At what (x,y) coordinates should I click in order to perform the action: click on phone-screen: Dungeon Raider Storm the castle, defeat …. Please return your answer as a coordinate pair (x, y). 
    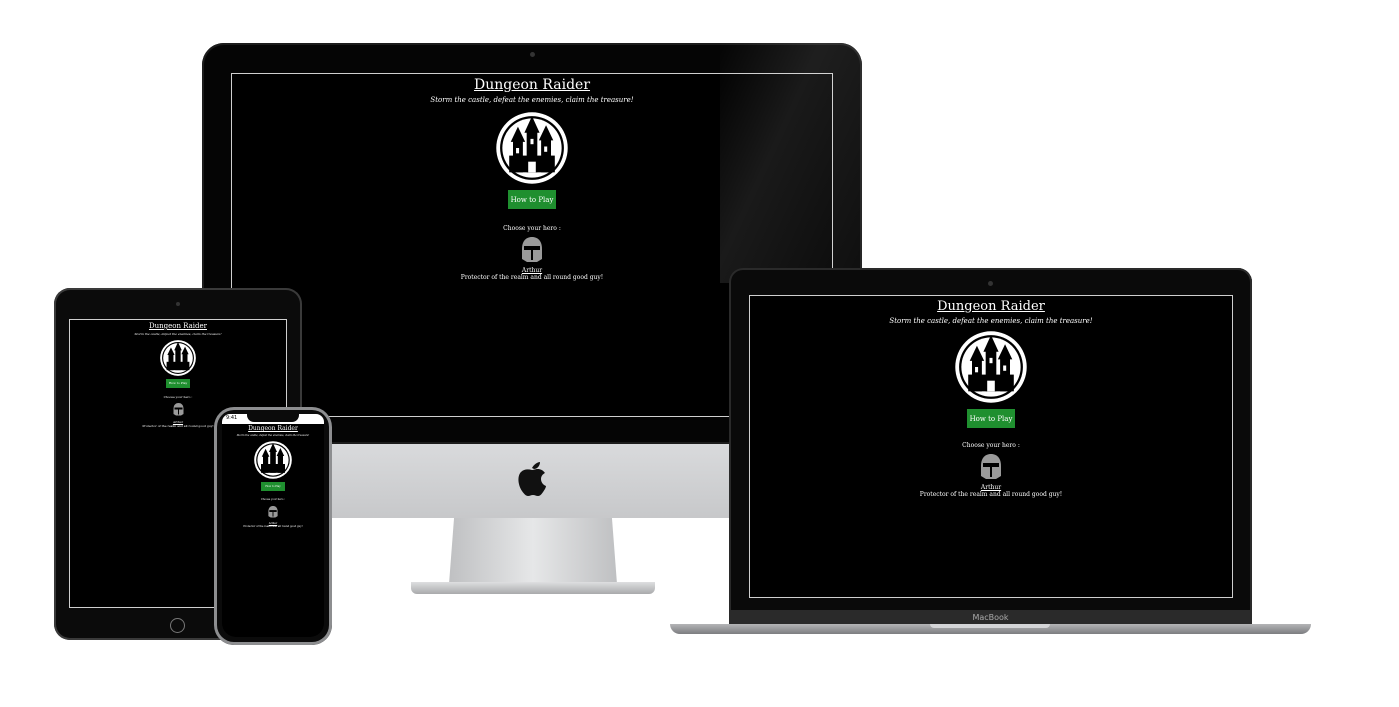
    Looking at the image, I should click on (273, 530).